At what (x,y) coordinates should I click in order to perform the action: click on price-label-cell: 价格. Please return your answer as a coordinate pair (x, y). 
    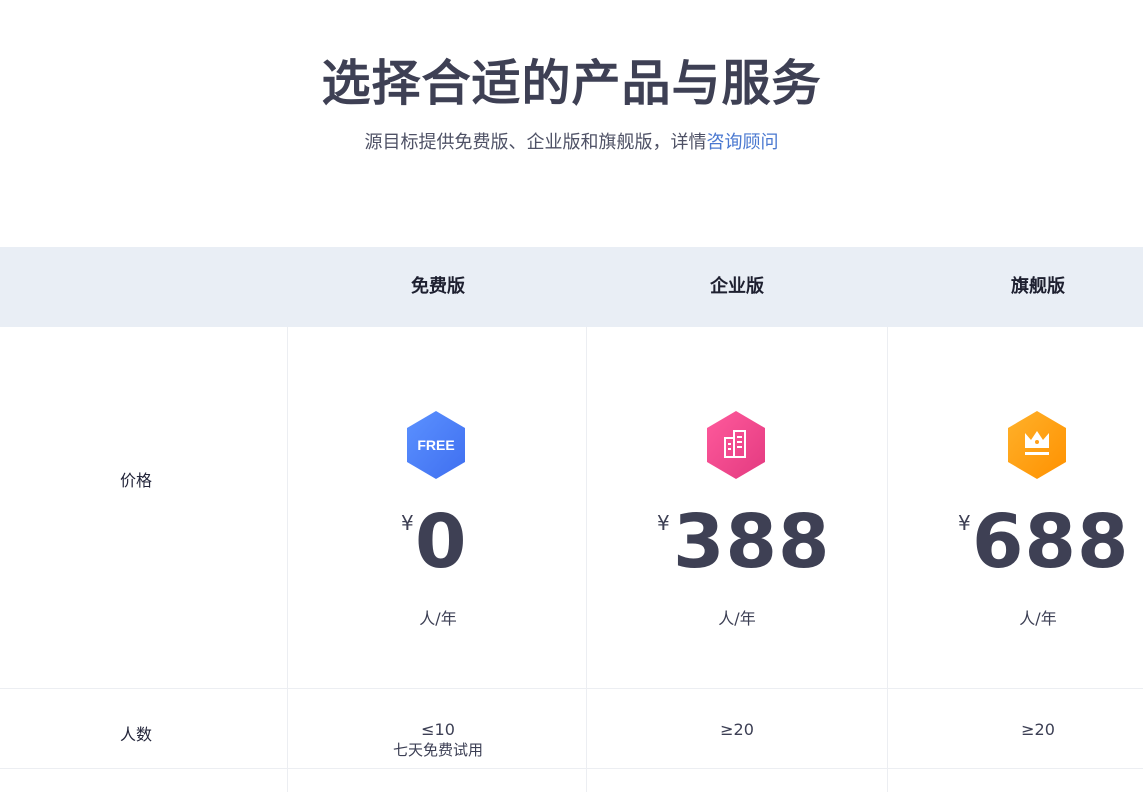
    Looking at the image, I should click on (144, 507).